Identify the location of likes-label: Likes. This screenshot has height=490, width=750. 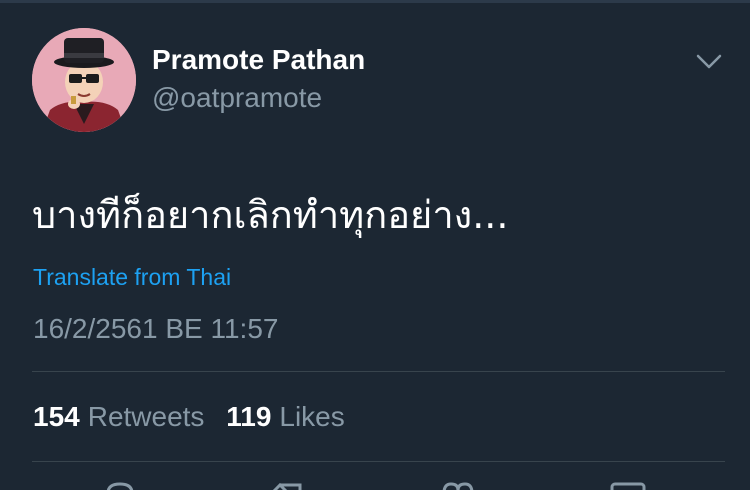
(312, 416).